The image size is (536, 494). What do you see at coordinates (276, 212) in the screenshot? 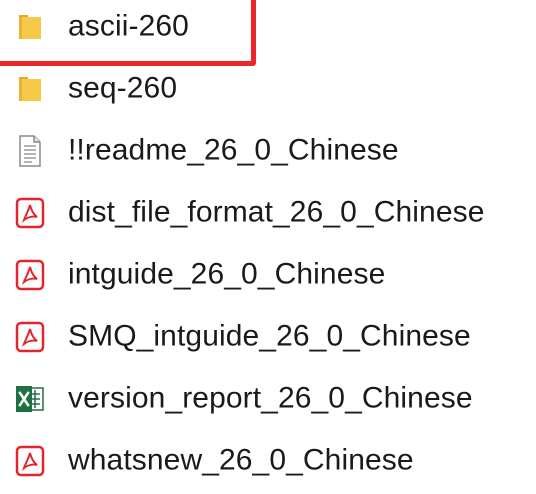
I see `file-name: dist_file_format_26_0_Chinese` at bounding box center [276, 212].